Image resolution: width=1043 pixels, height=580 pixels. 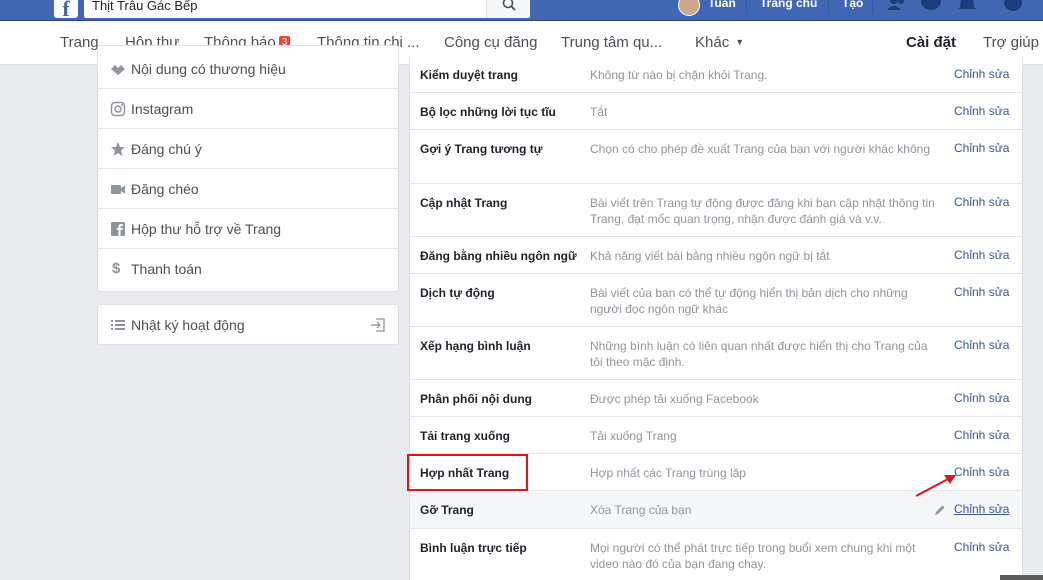 What do you see at coordinates (674, 399) in the screenshot?
I see `setting-description: Được phép tải xuống Facebook` at bounding box center [674, 399].